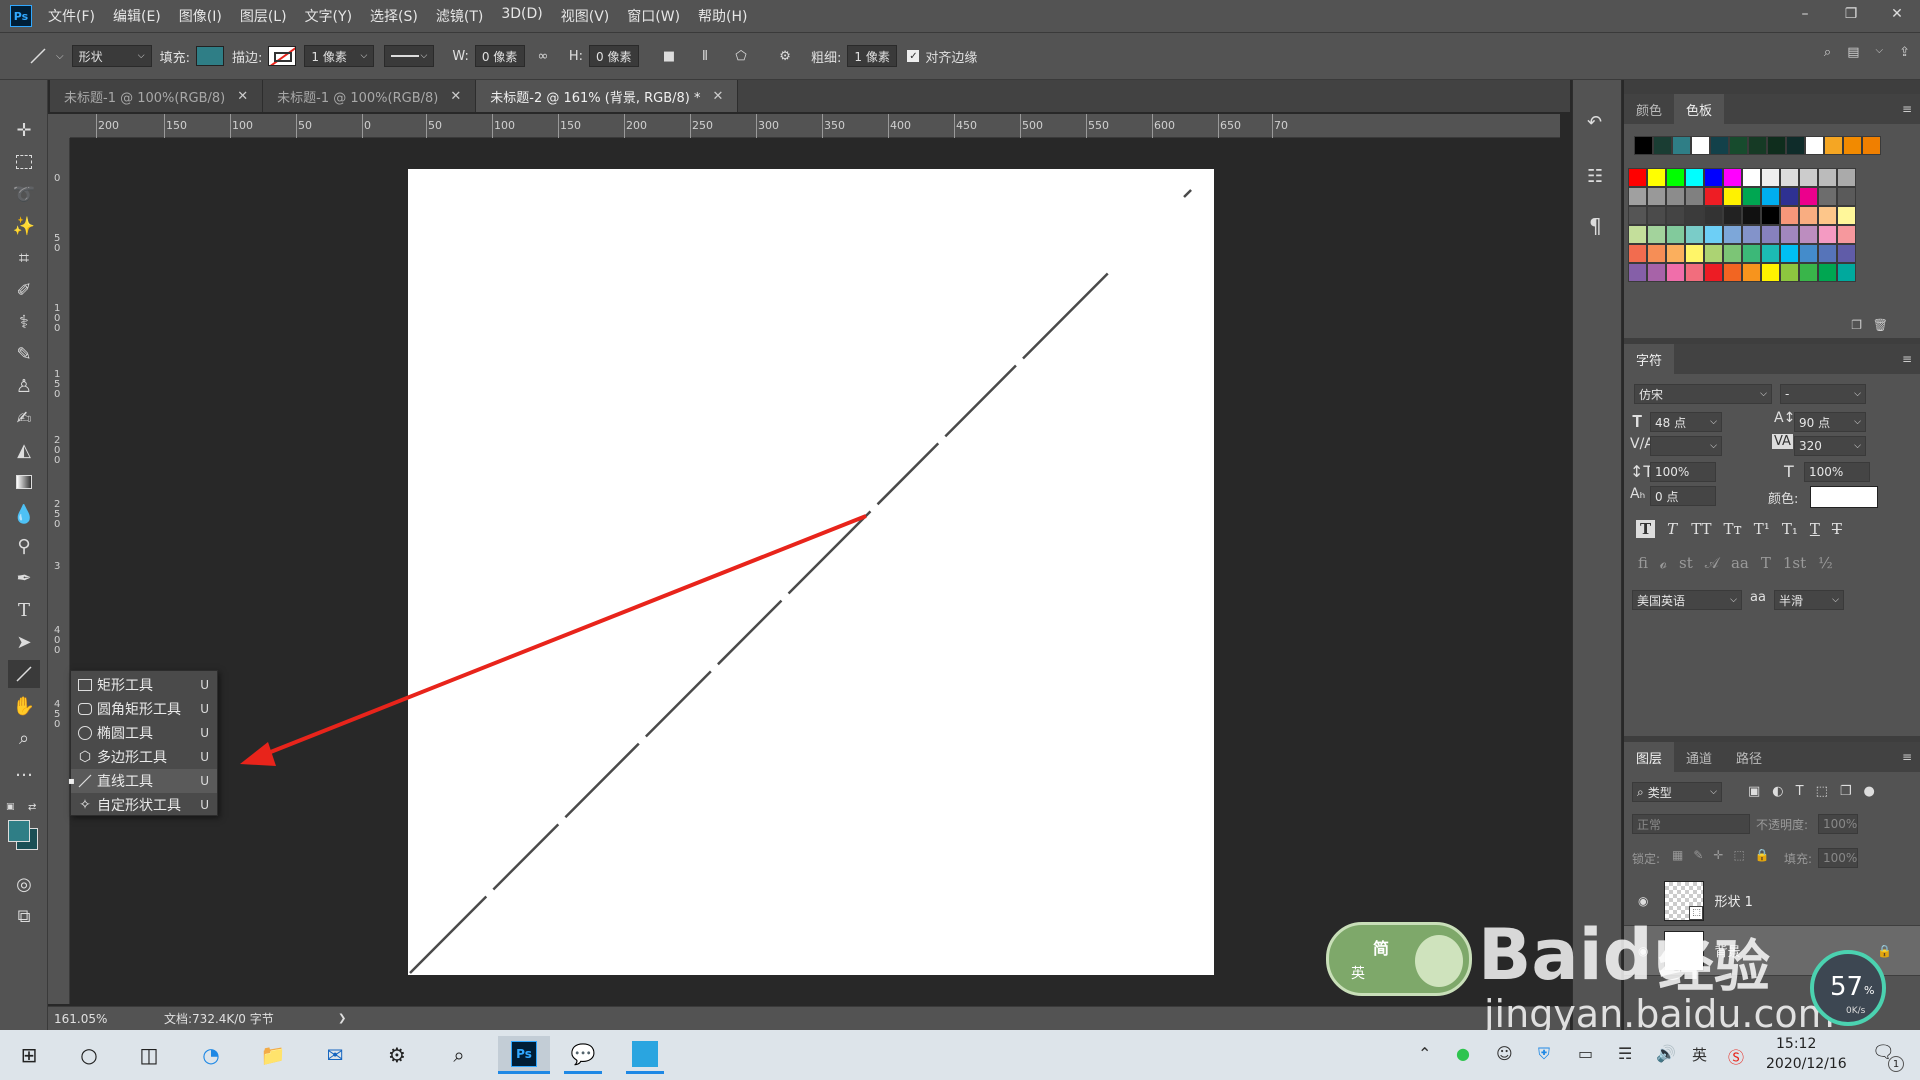 Image resolution: width=1920 pixels, height=1080 pixels. Describe the element at coordinates (137, 16) in the screenshot. I see `menu-item: 编辑(E)` at that location.